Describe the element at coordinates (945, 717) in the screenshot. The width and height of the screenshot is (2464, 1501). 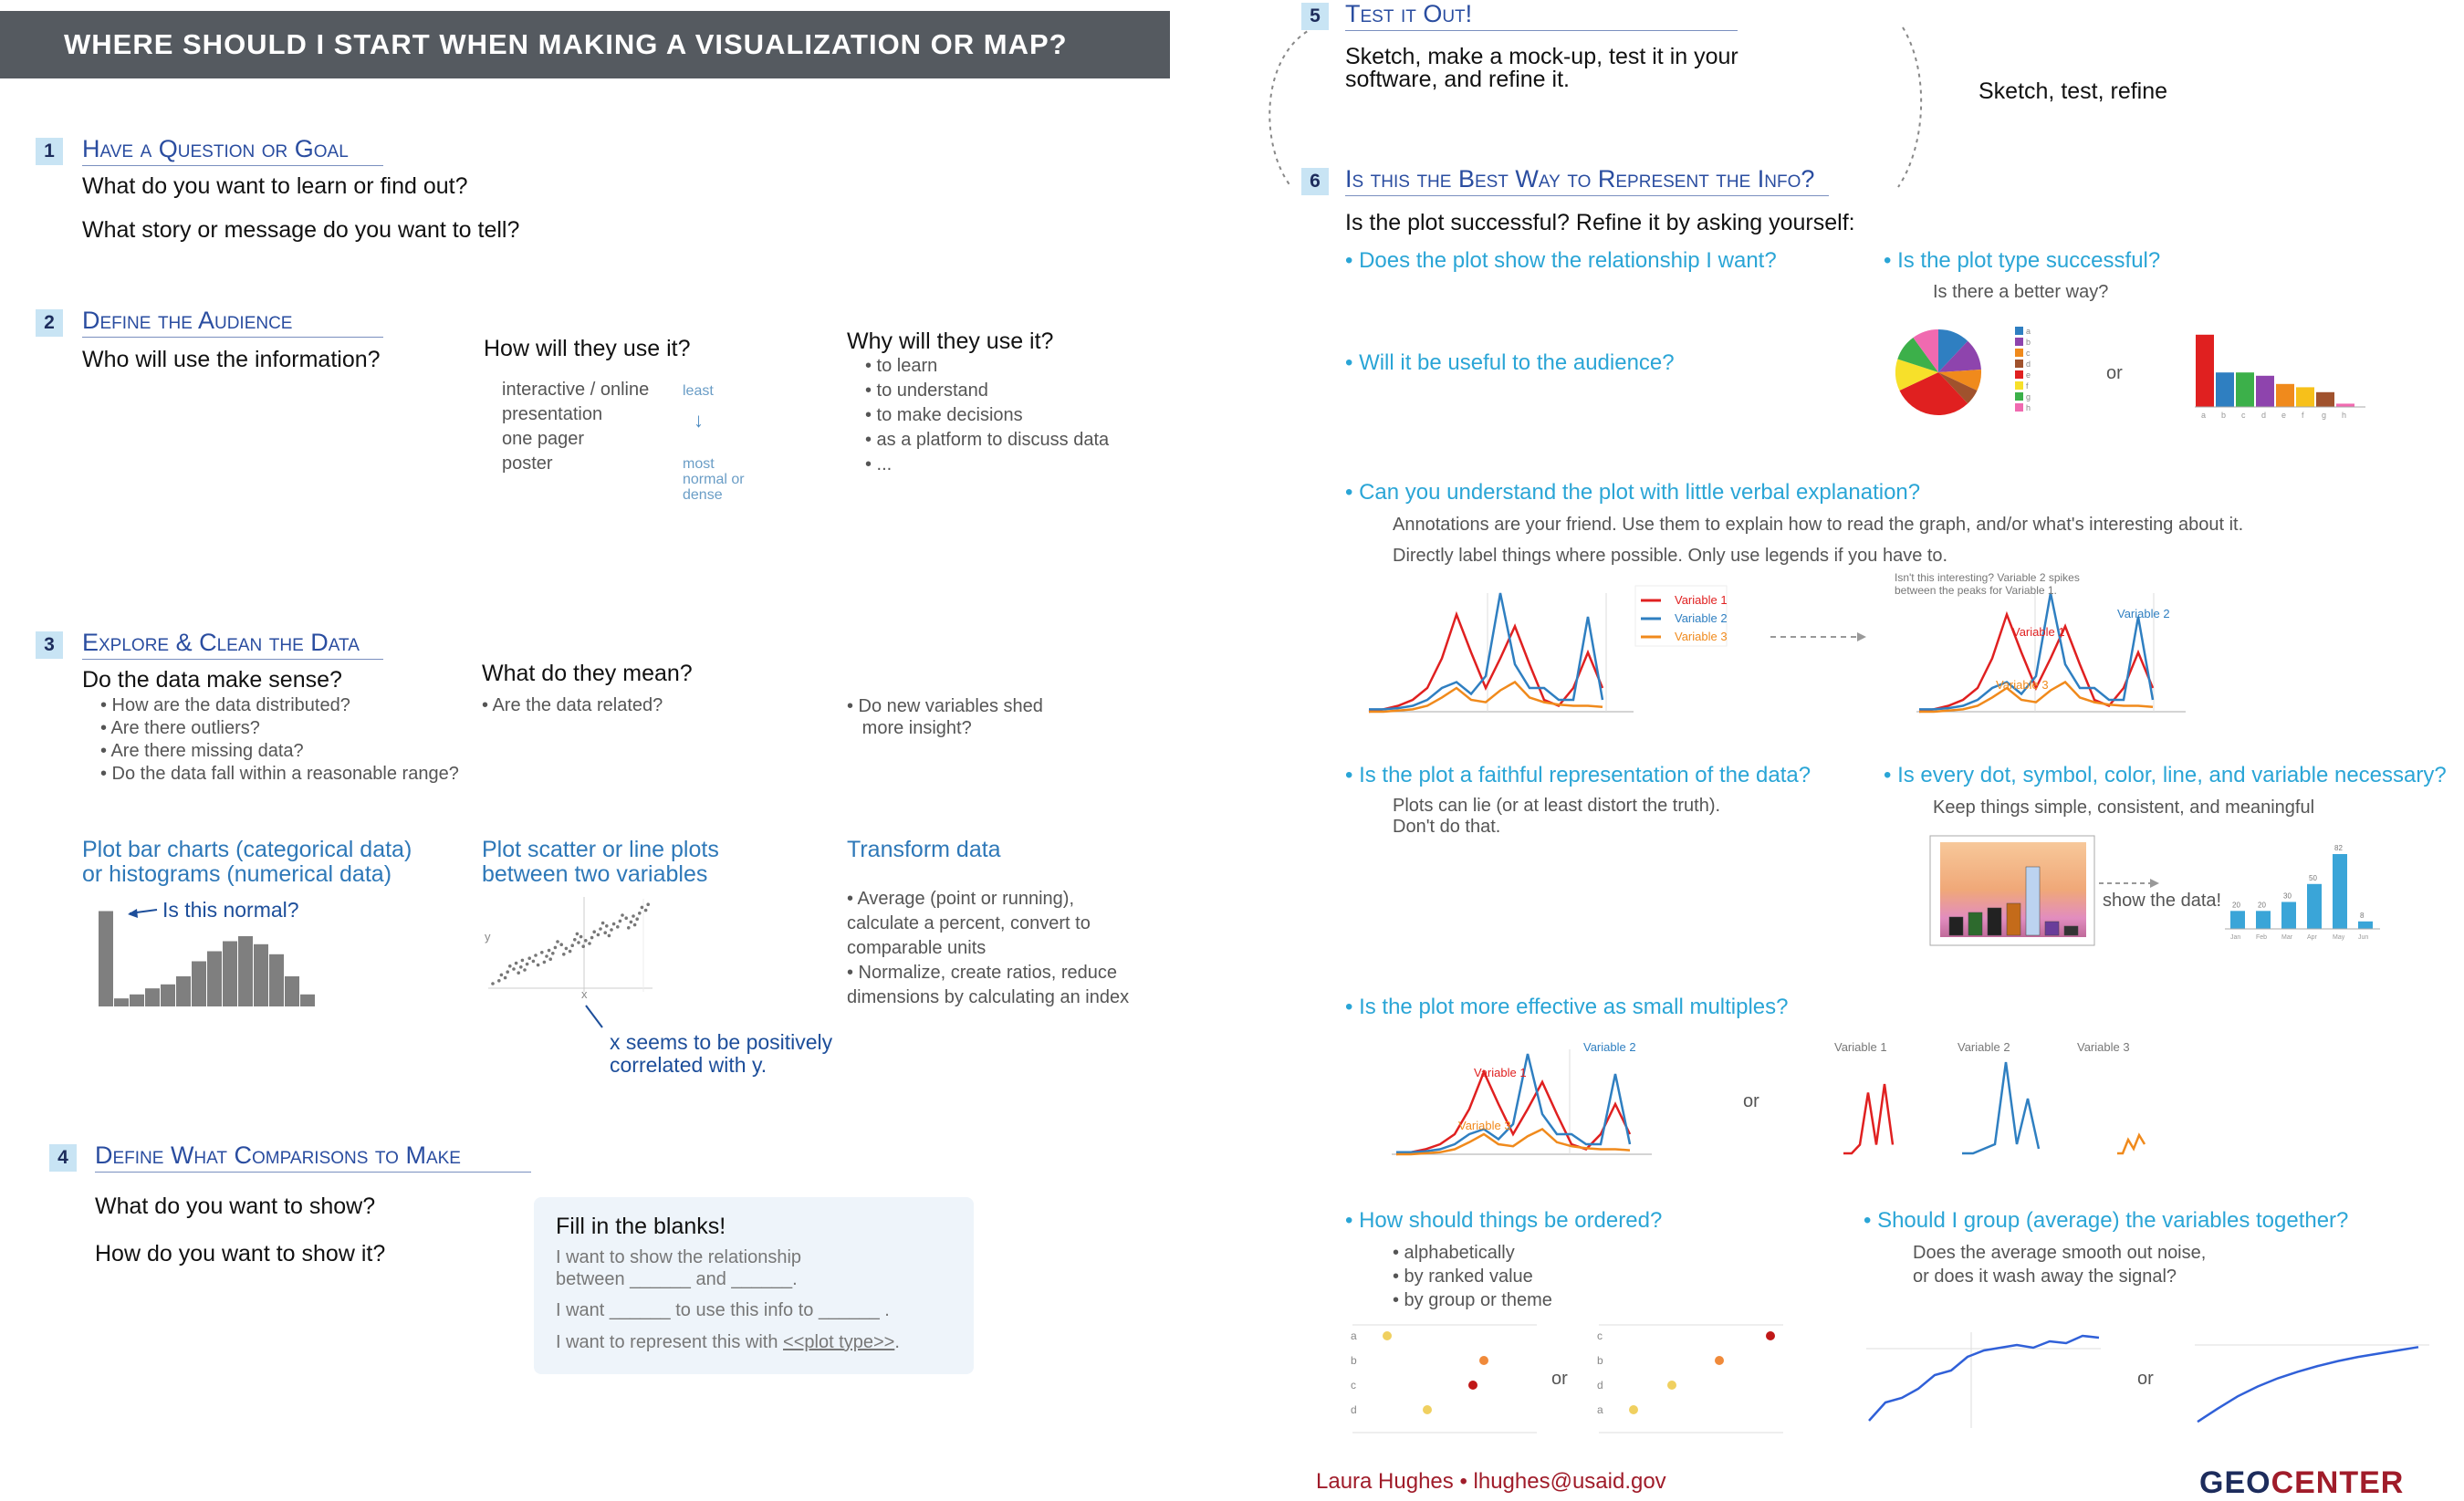
I see `new-variables-note: • Do new variables shed more insight?` at that location.